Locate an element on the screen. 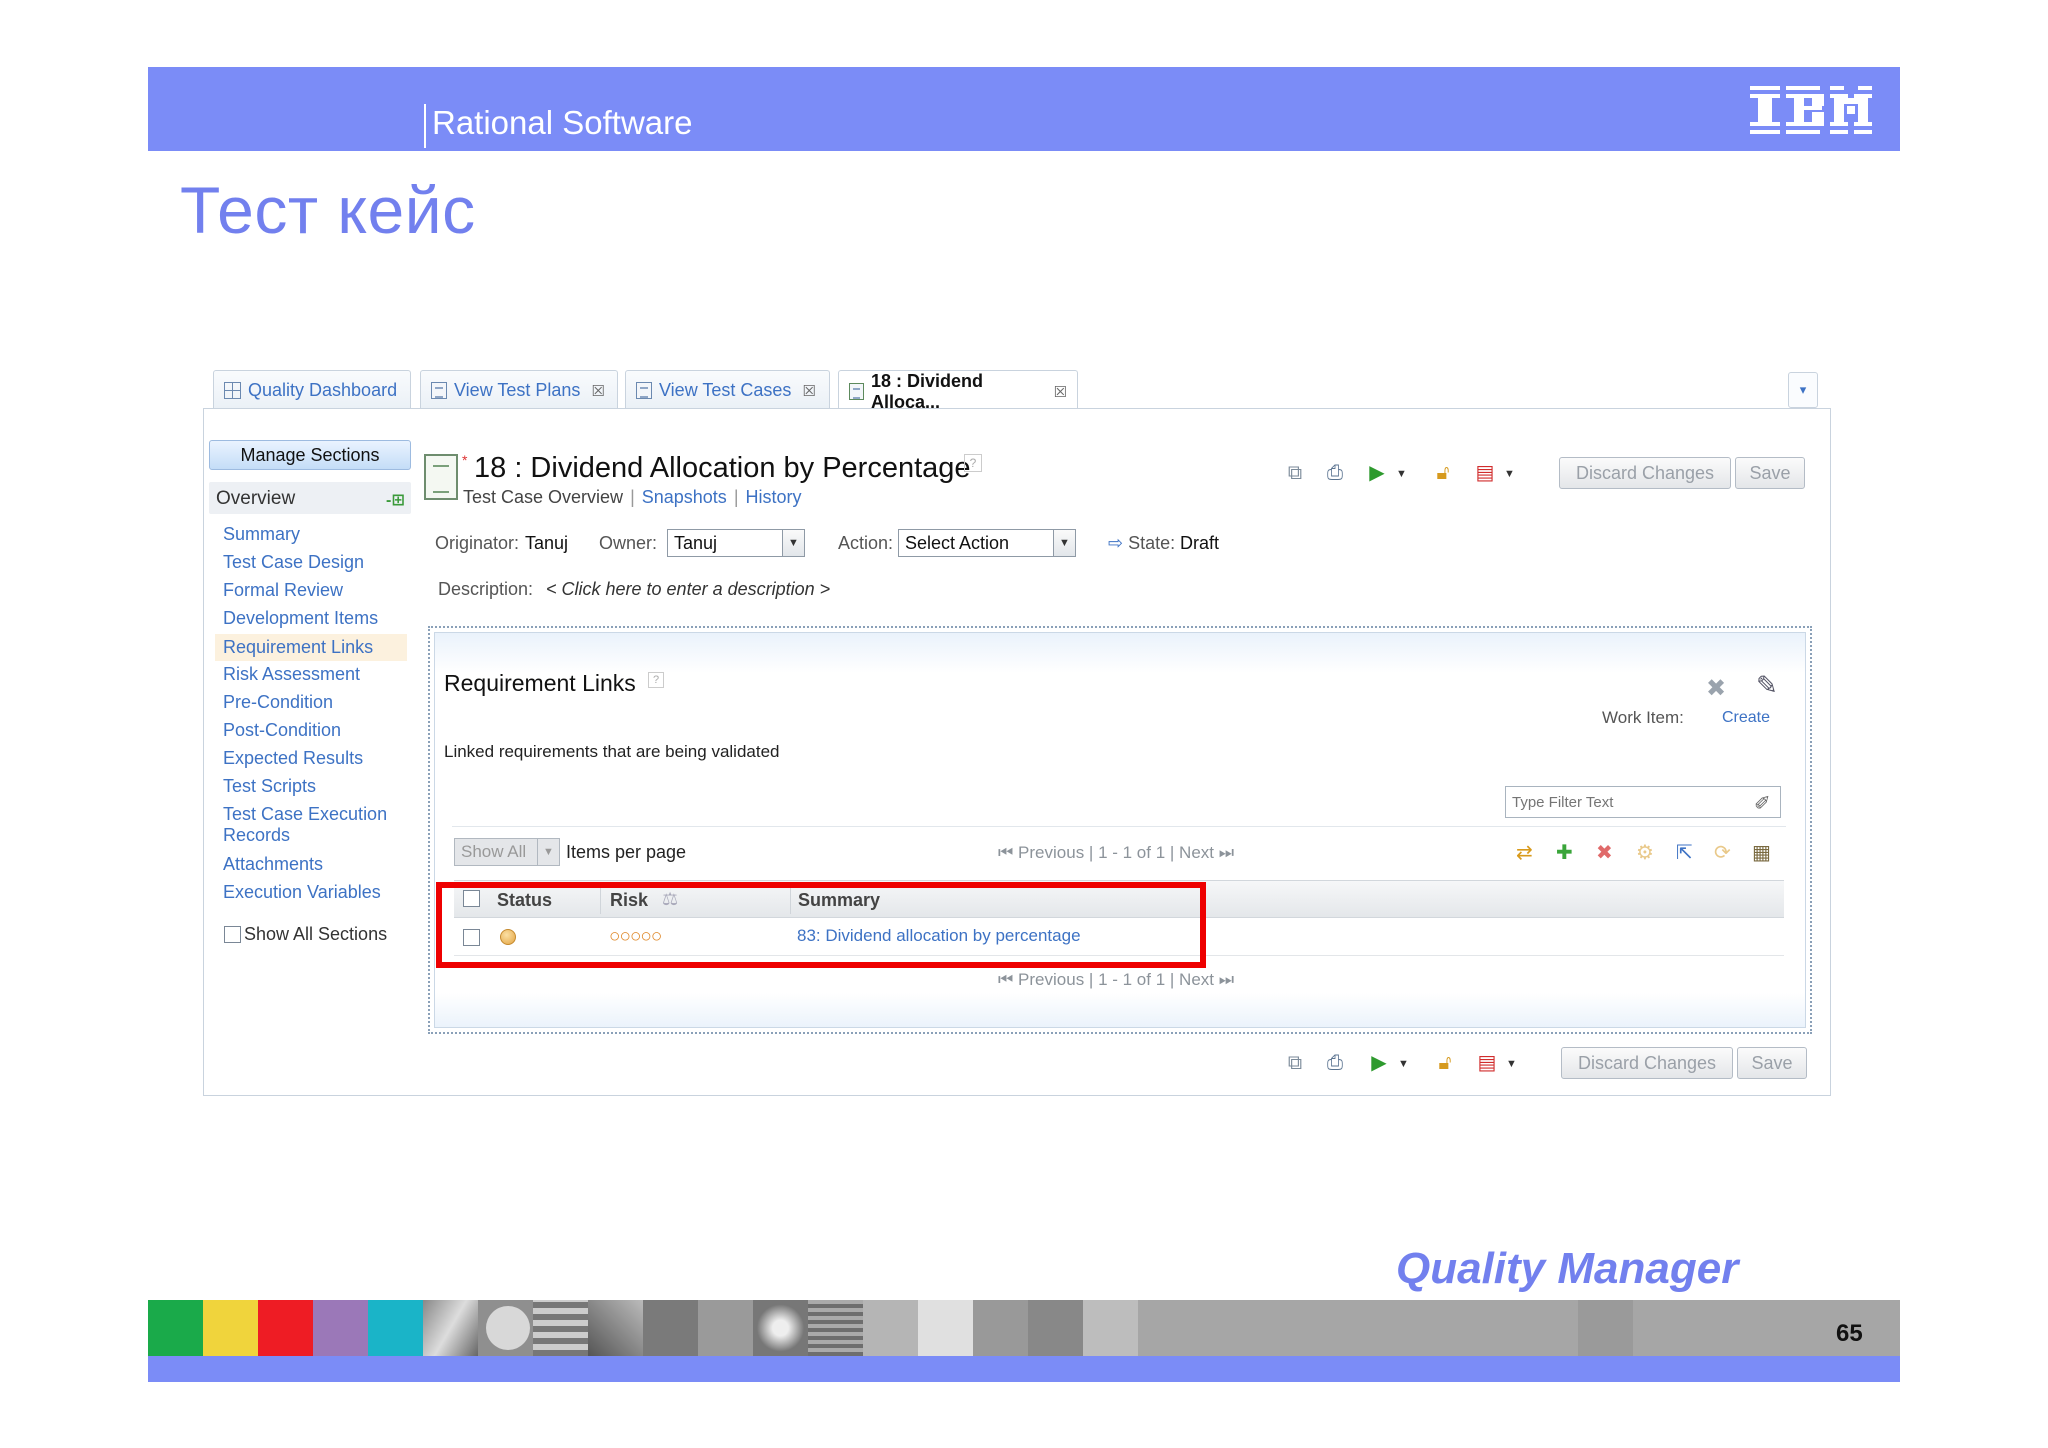  state-value: Draft is located at coordinates (1200, 543).